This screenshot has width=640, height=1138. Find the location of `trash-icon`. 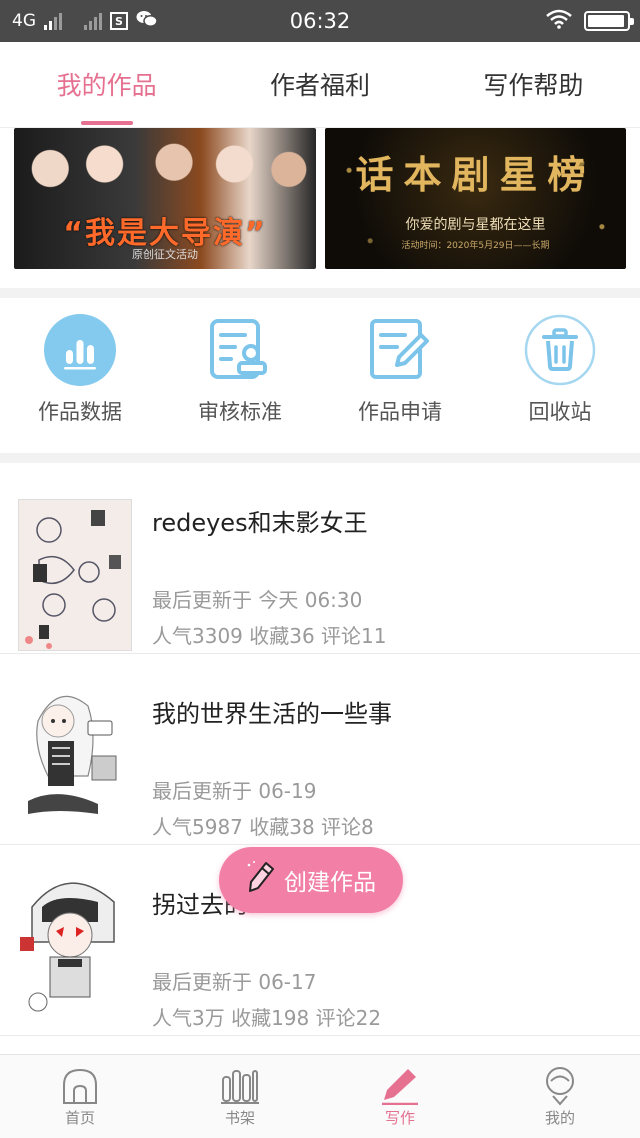

trash-icon is located at coordinates (560, 350).